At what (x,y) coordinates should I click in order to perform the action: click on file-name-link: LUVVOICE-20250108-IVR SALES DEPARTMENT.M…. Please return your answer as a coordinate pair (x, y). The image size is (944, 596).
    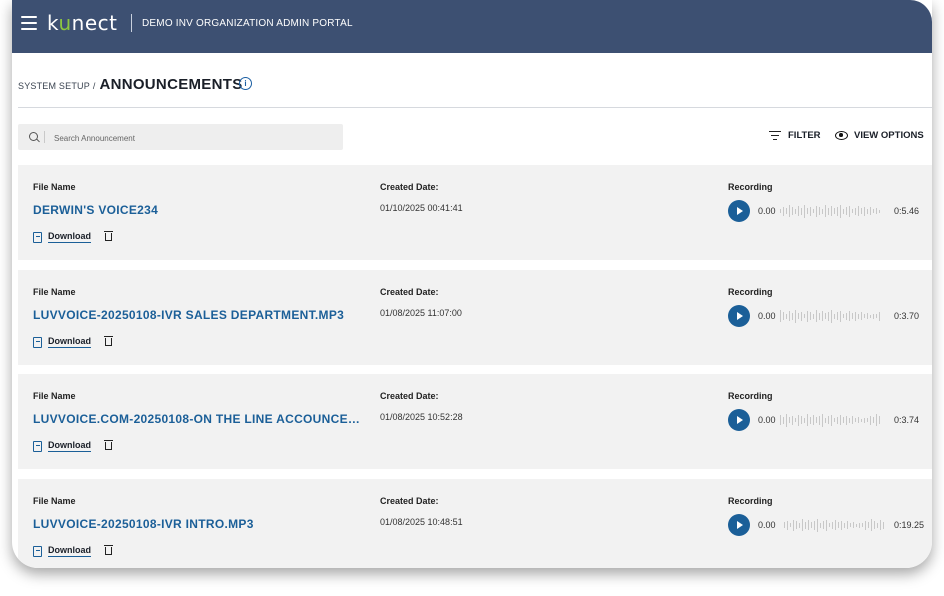
    Looking at the image, I should click on (188, 315).